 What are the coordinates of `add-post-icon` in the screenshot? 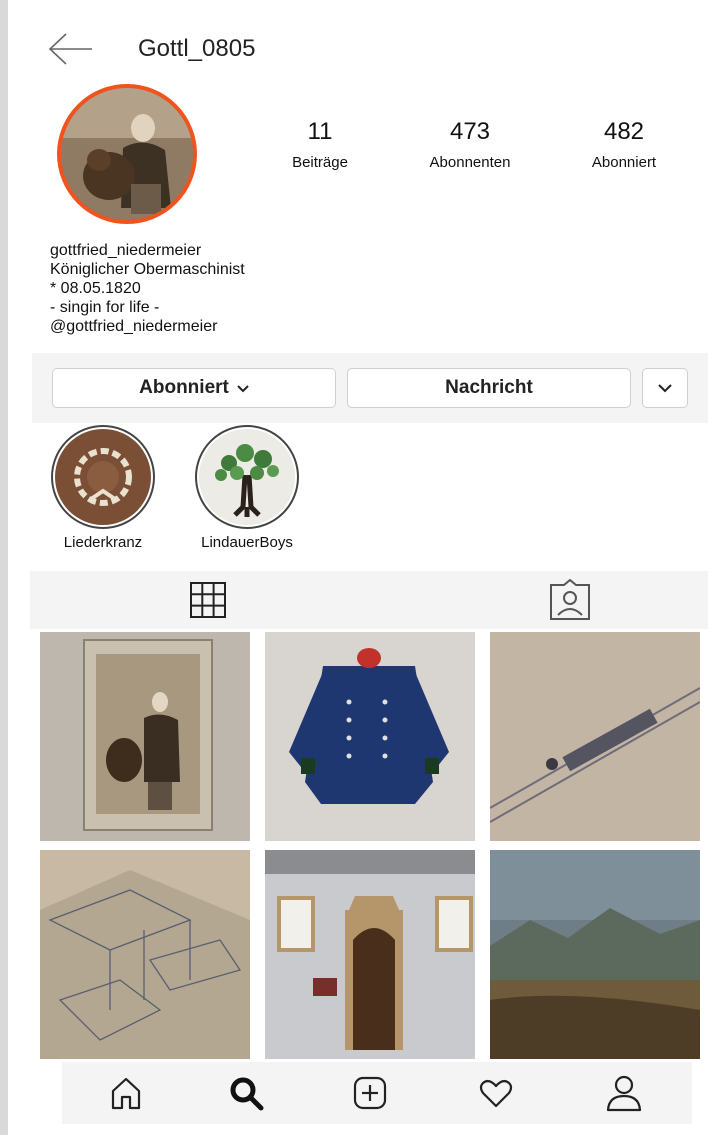 It's located at (370, 1093).